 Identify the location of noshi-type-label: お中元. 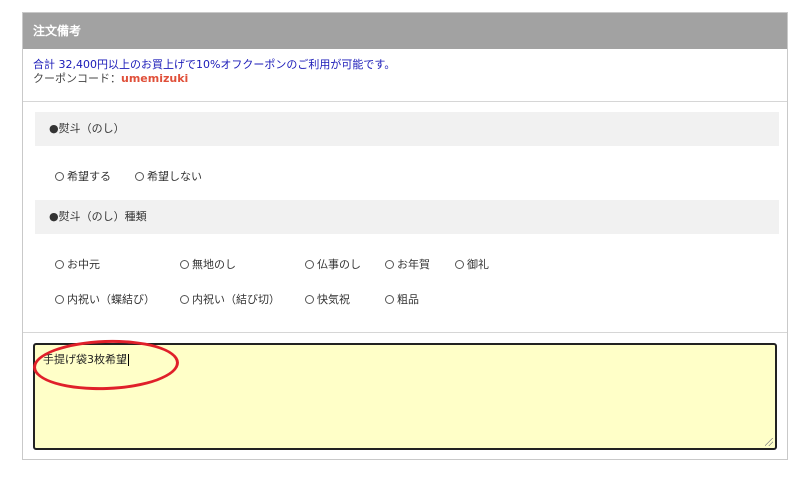
(83, 264).